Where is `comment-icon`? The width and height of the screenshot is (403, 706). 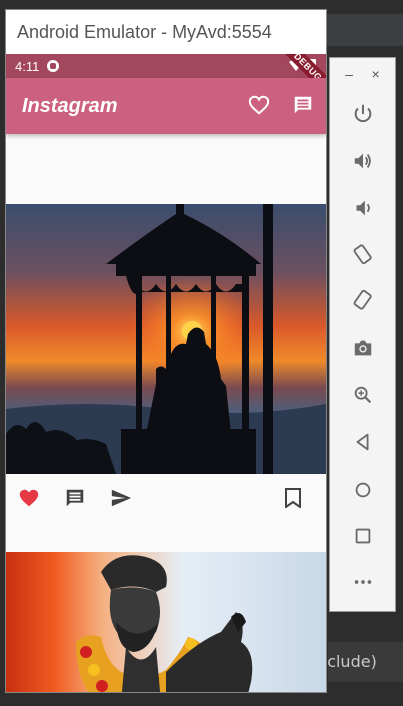 comment-icon is located at coordinates (75, 498).